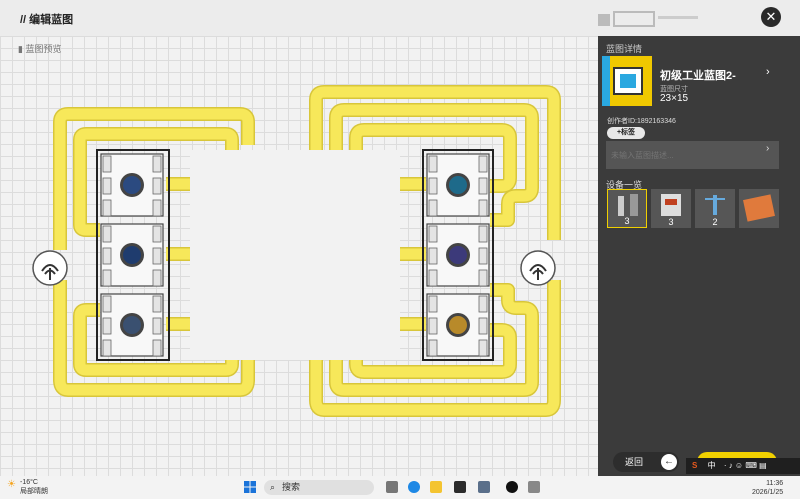  Describe the element at coordinates (392, 487) in the screenshot. I see `task-view-icon` at that location.